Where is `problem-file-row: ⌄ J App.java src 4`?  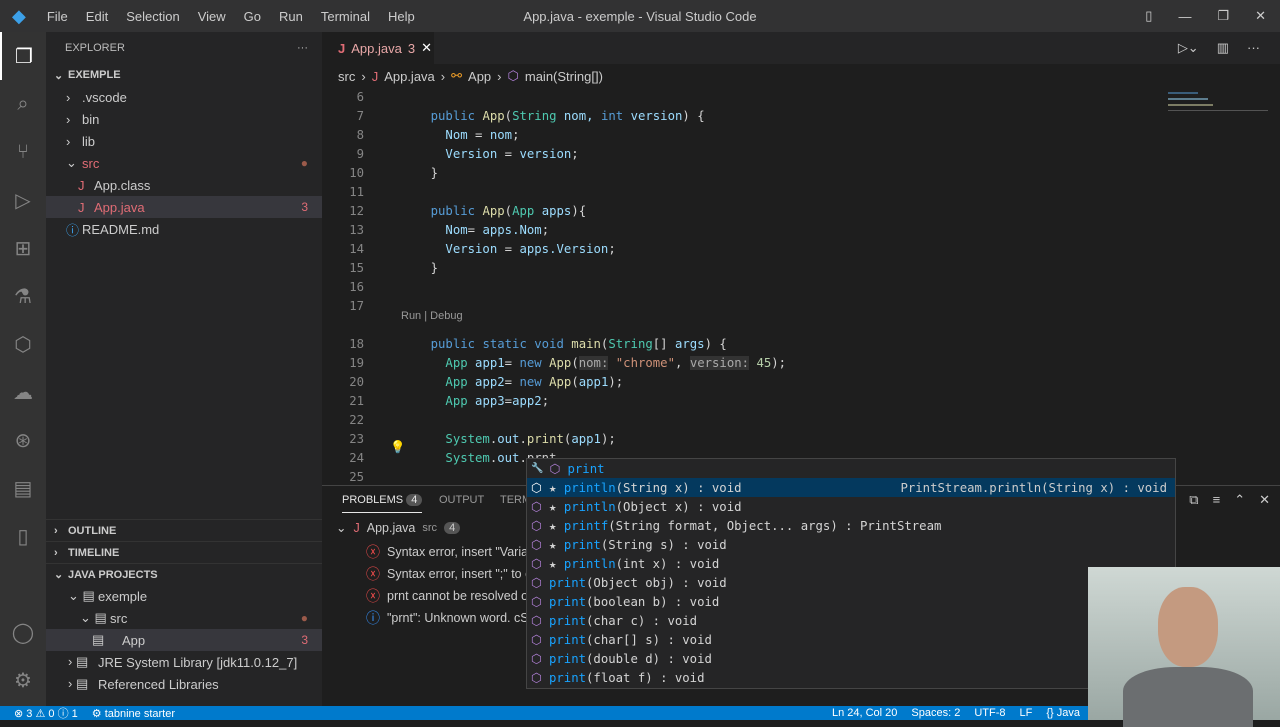 problem-file-row: ⌄ J App.java src 4 is located at coordinates (398, 527).